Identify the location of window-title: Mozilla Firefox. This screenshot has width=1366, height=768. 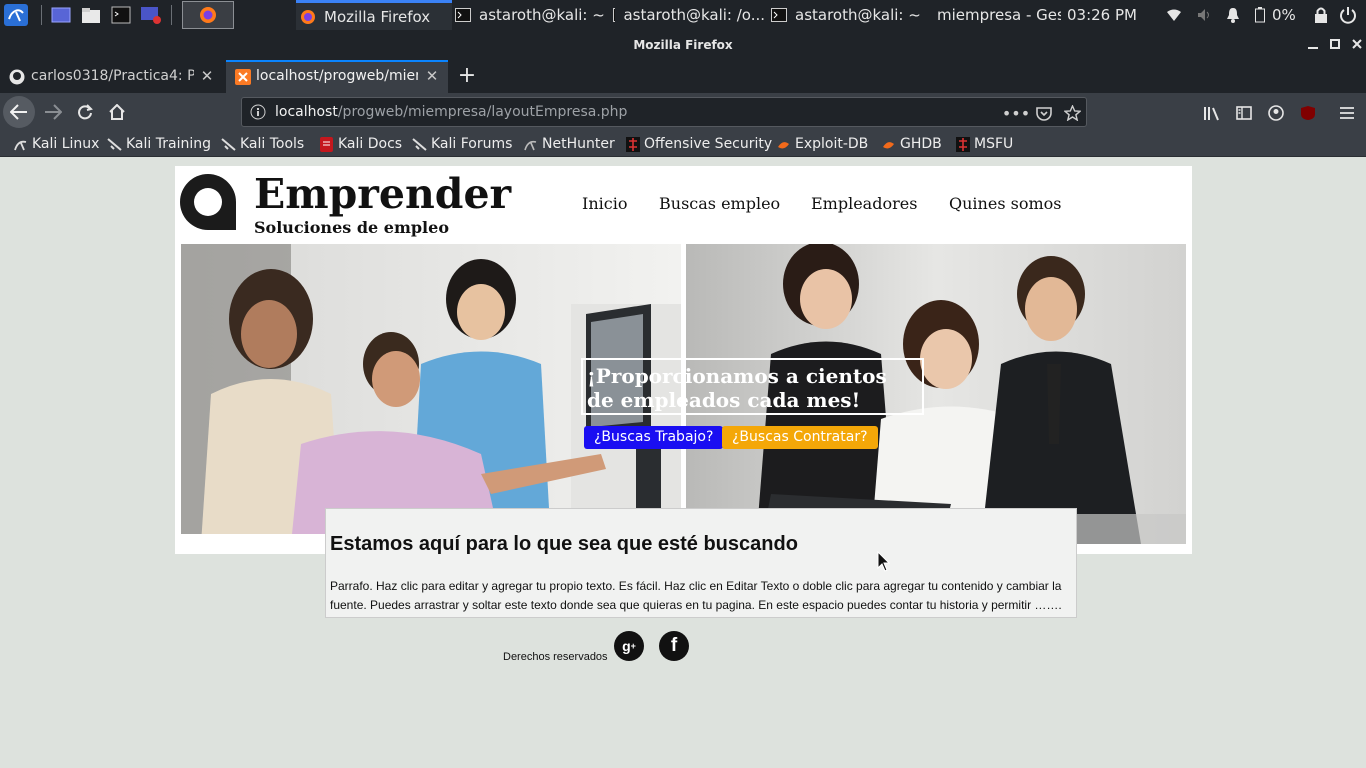
(683, 45).